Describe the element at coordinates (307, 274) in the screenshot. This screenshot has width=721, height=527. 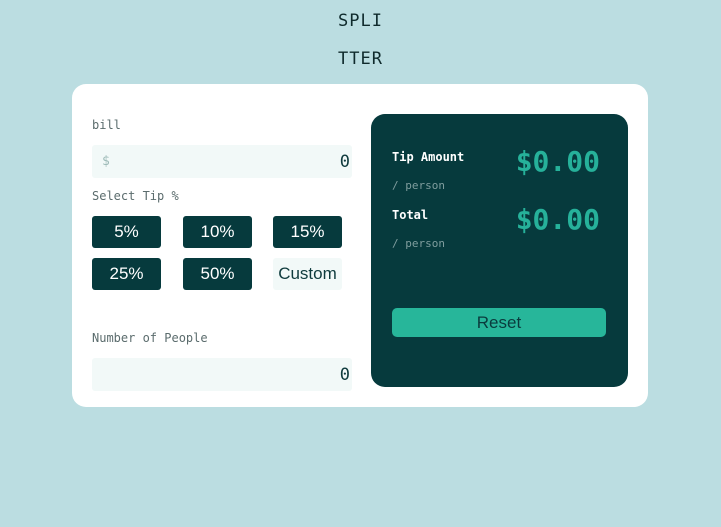
I see `tip-custom-input: Custom` at that location.